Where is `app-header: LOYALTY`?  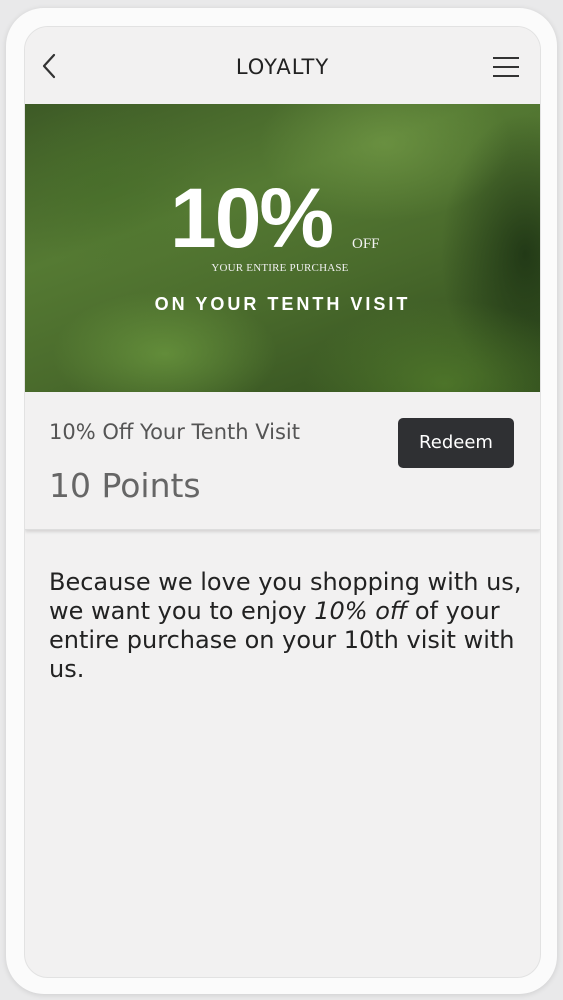 app-header: LOYALTY is located at coordinates (282, 65).